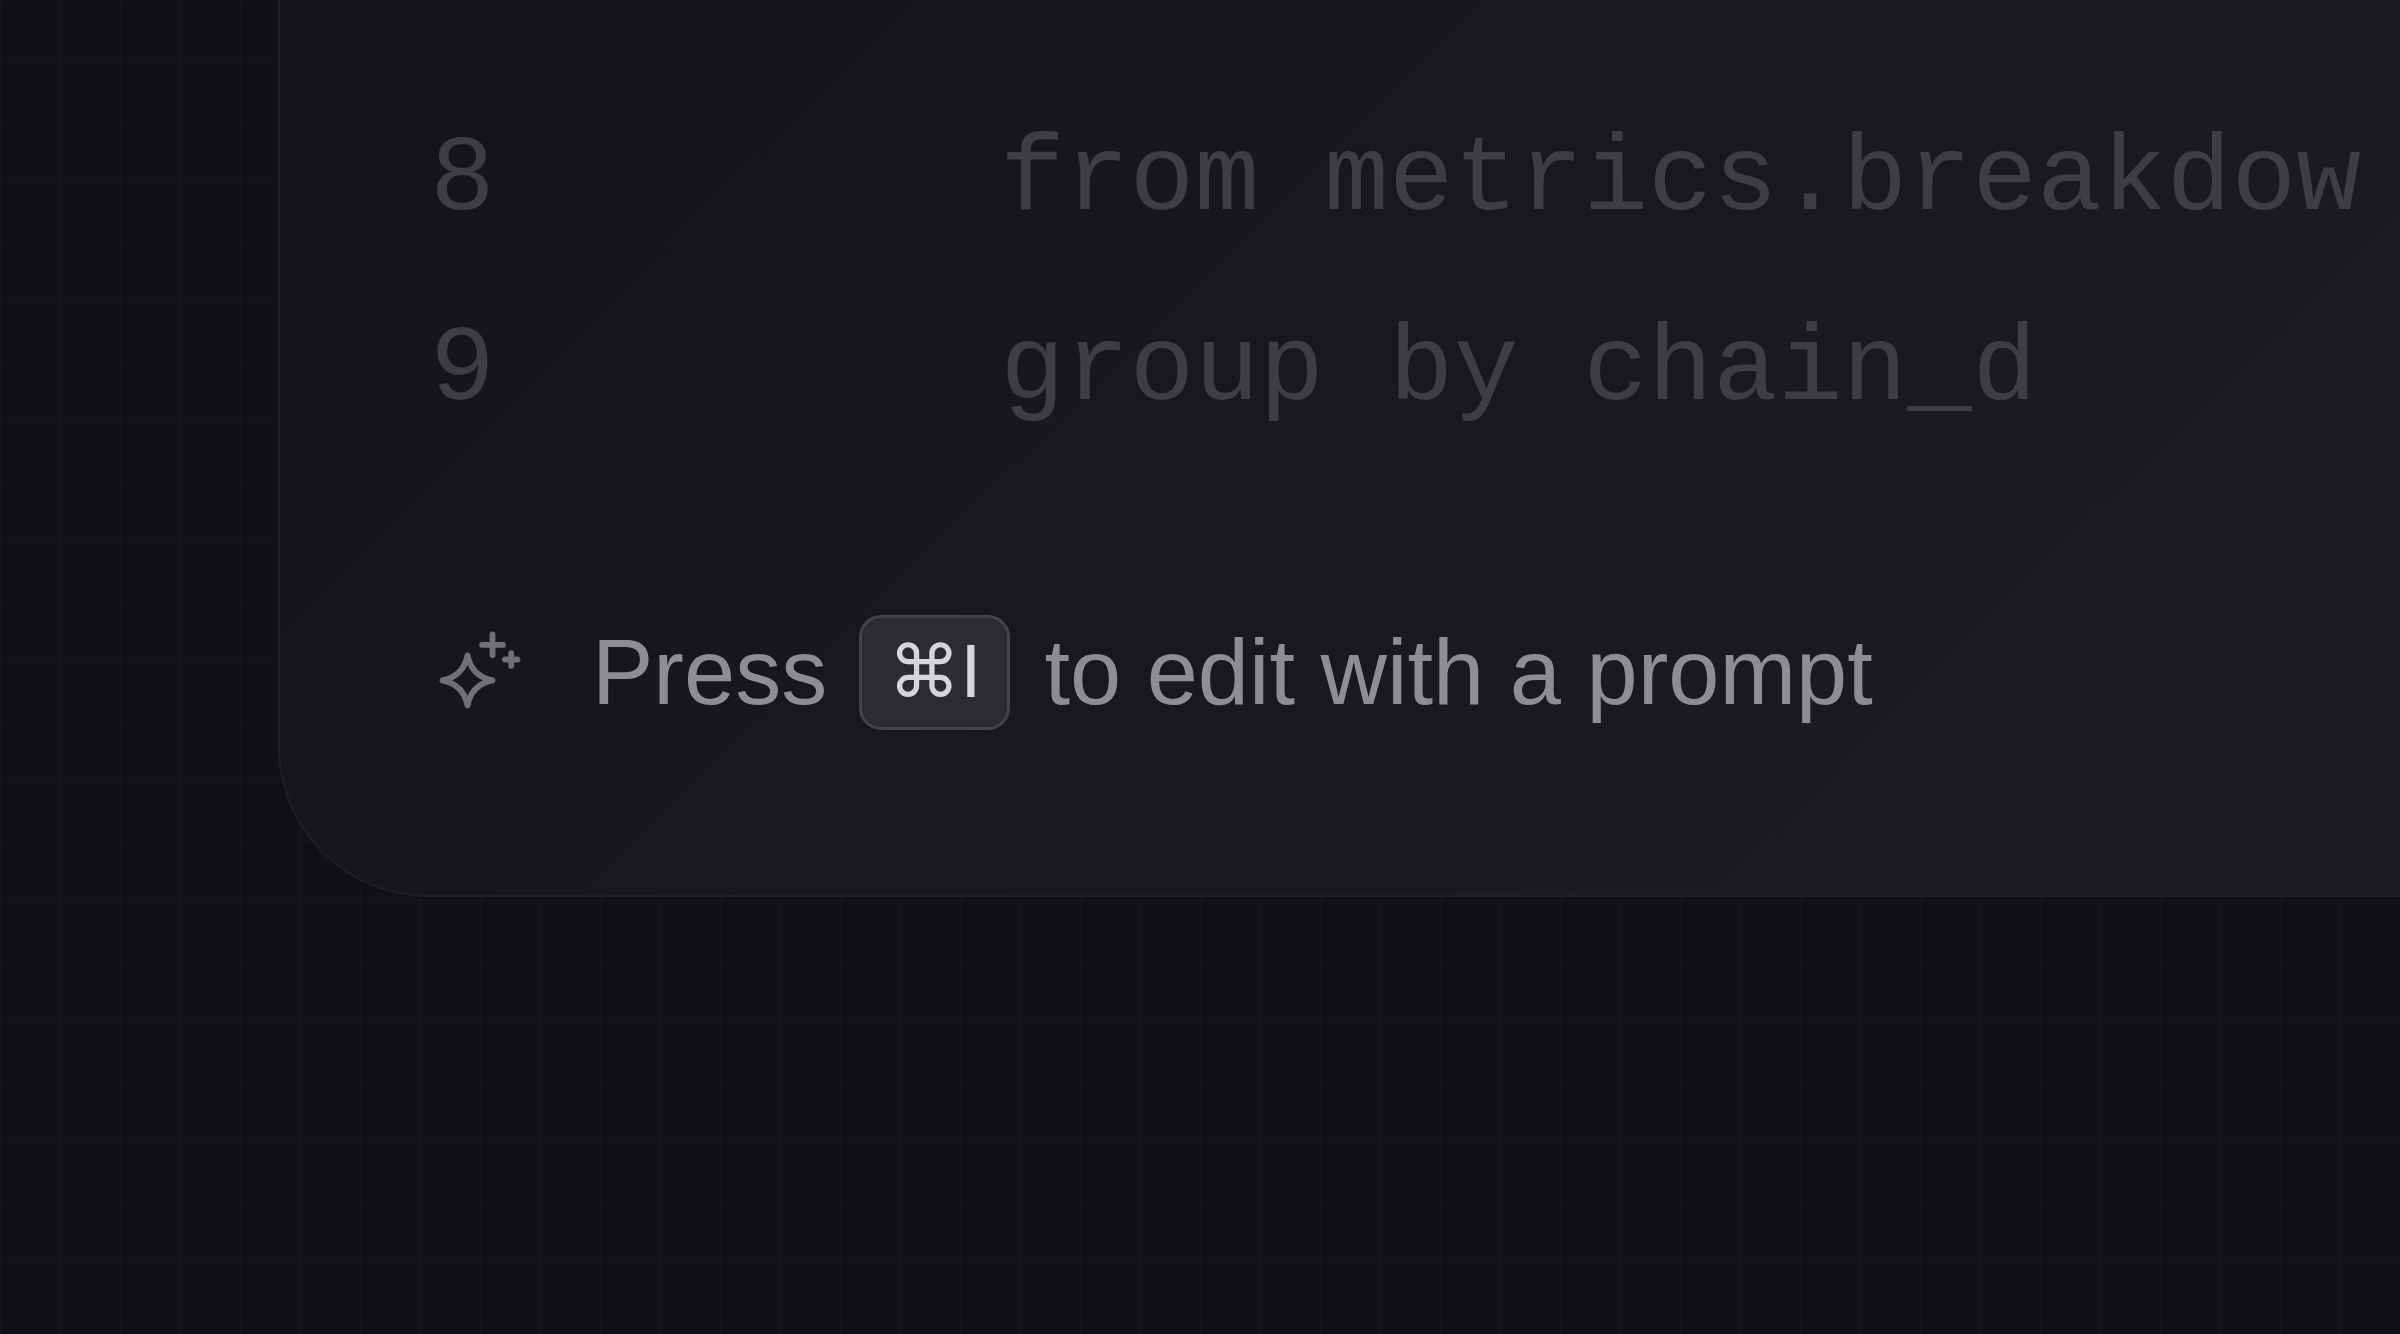 This screenshot has width=2400, height=1334. I want to click on hint-text: to edit with a prompt, so click(1458, 672).